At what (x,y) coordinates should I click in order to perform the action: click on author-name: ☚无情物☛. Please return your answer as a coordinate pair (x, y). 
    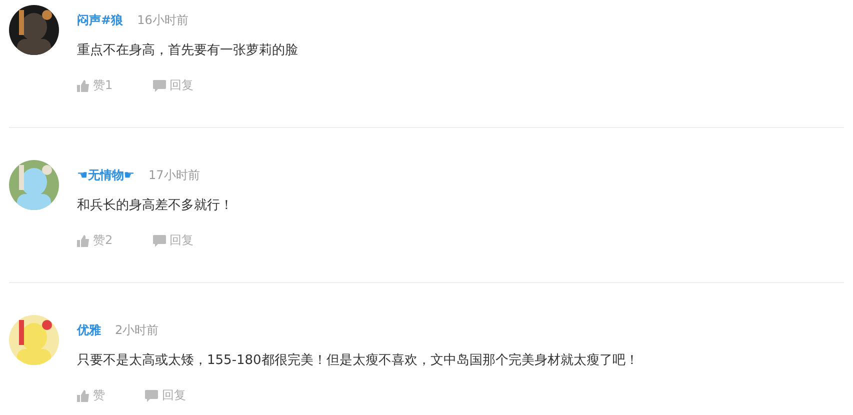
    Looking at the image, I should click on (106, 175).